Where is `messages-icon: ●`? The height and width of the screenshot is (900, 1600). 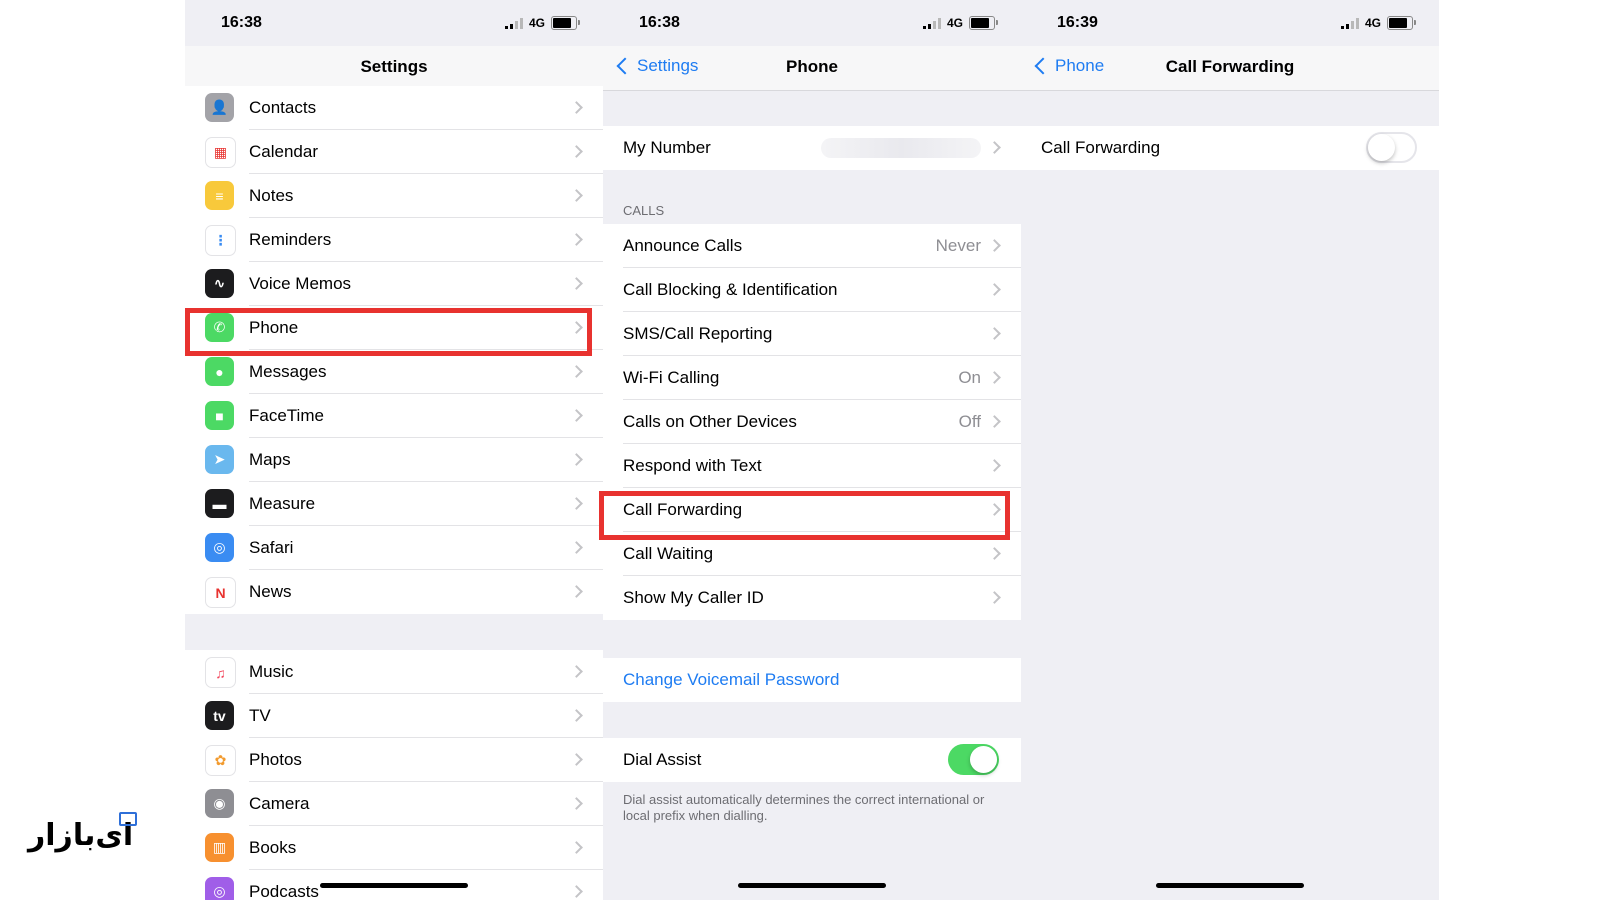 messages-icon: ● is located at coordinates (219, 371).